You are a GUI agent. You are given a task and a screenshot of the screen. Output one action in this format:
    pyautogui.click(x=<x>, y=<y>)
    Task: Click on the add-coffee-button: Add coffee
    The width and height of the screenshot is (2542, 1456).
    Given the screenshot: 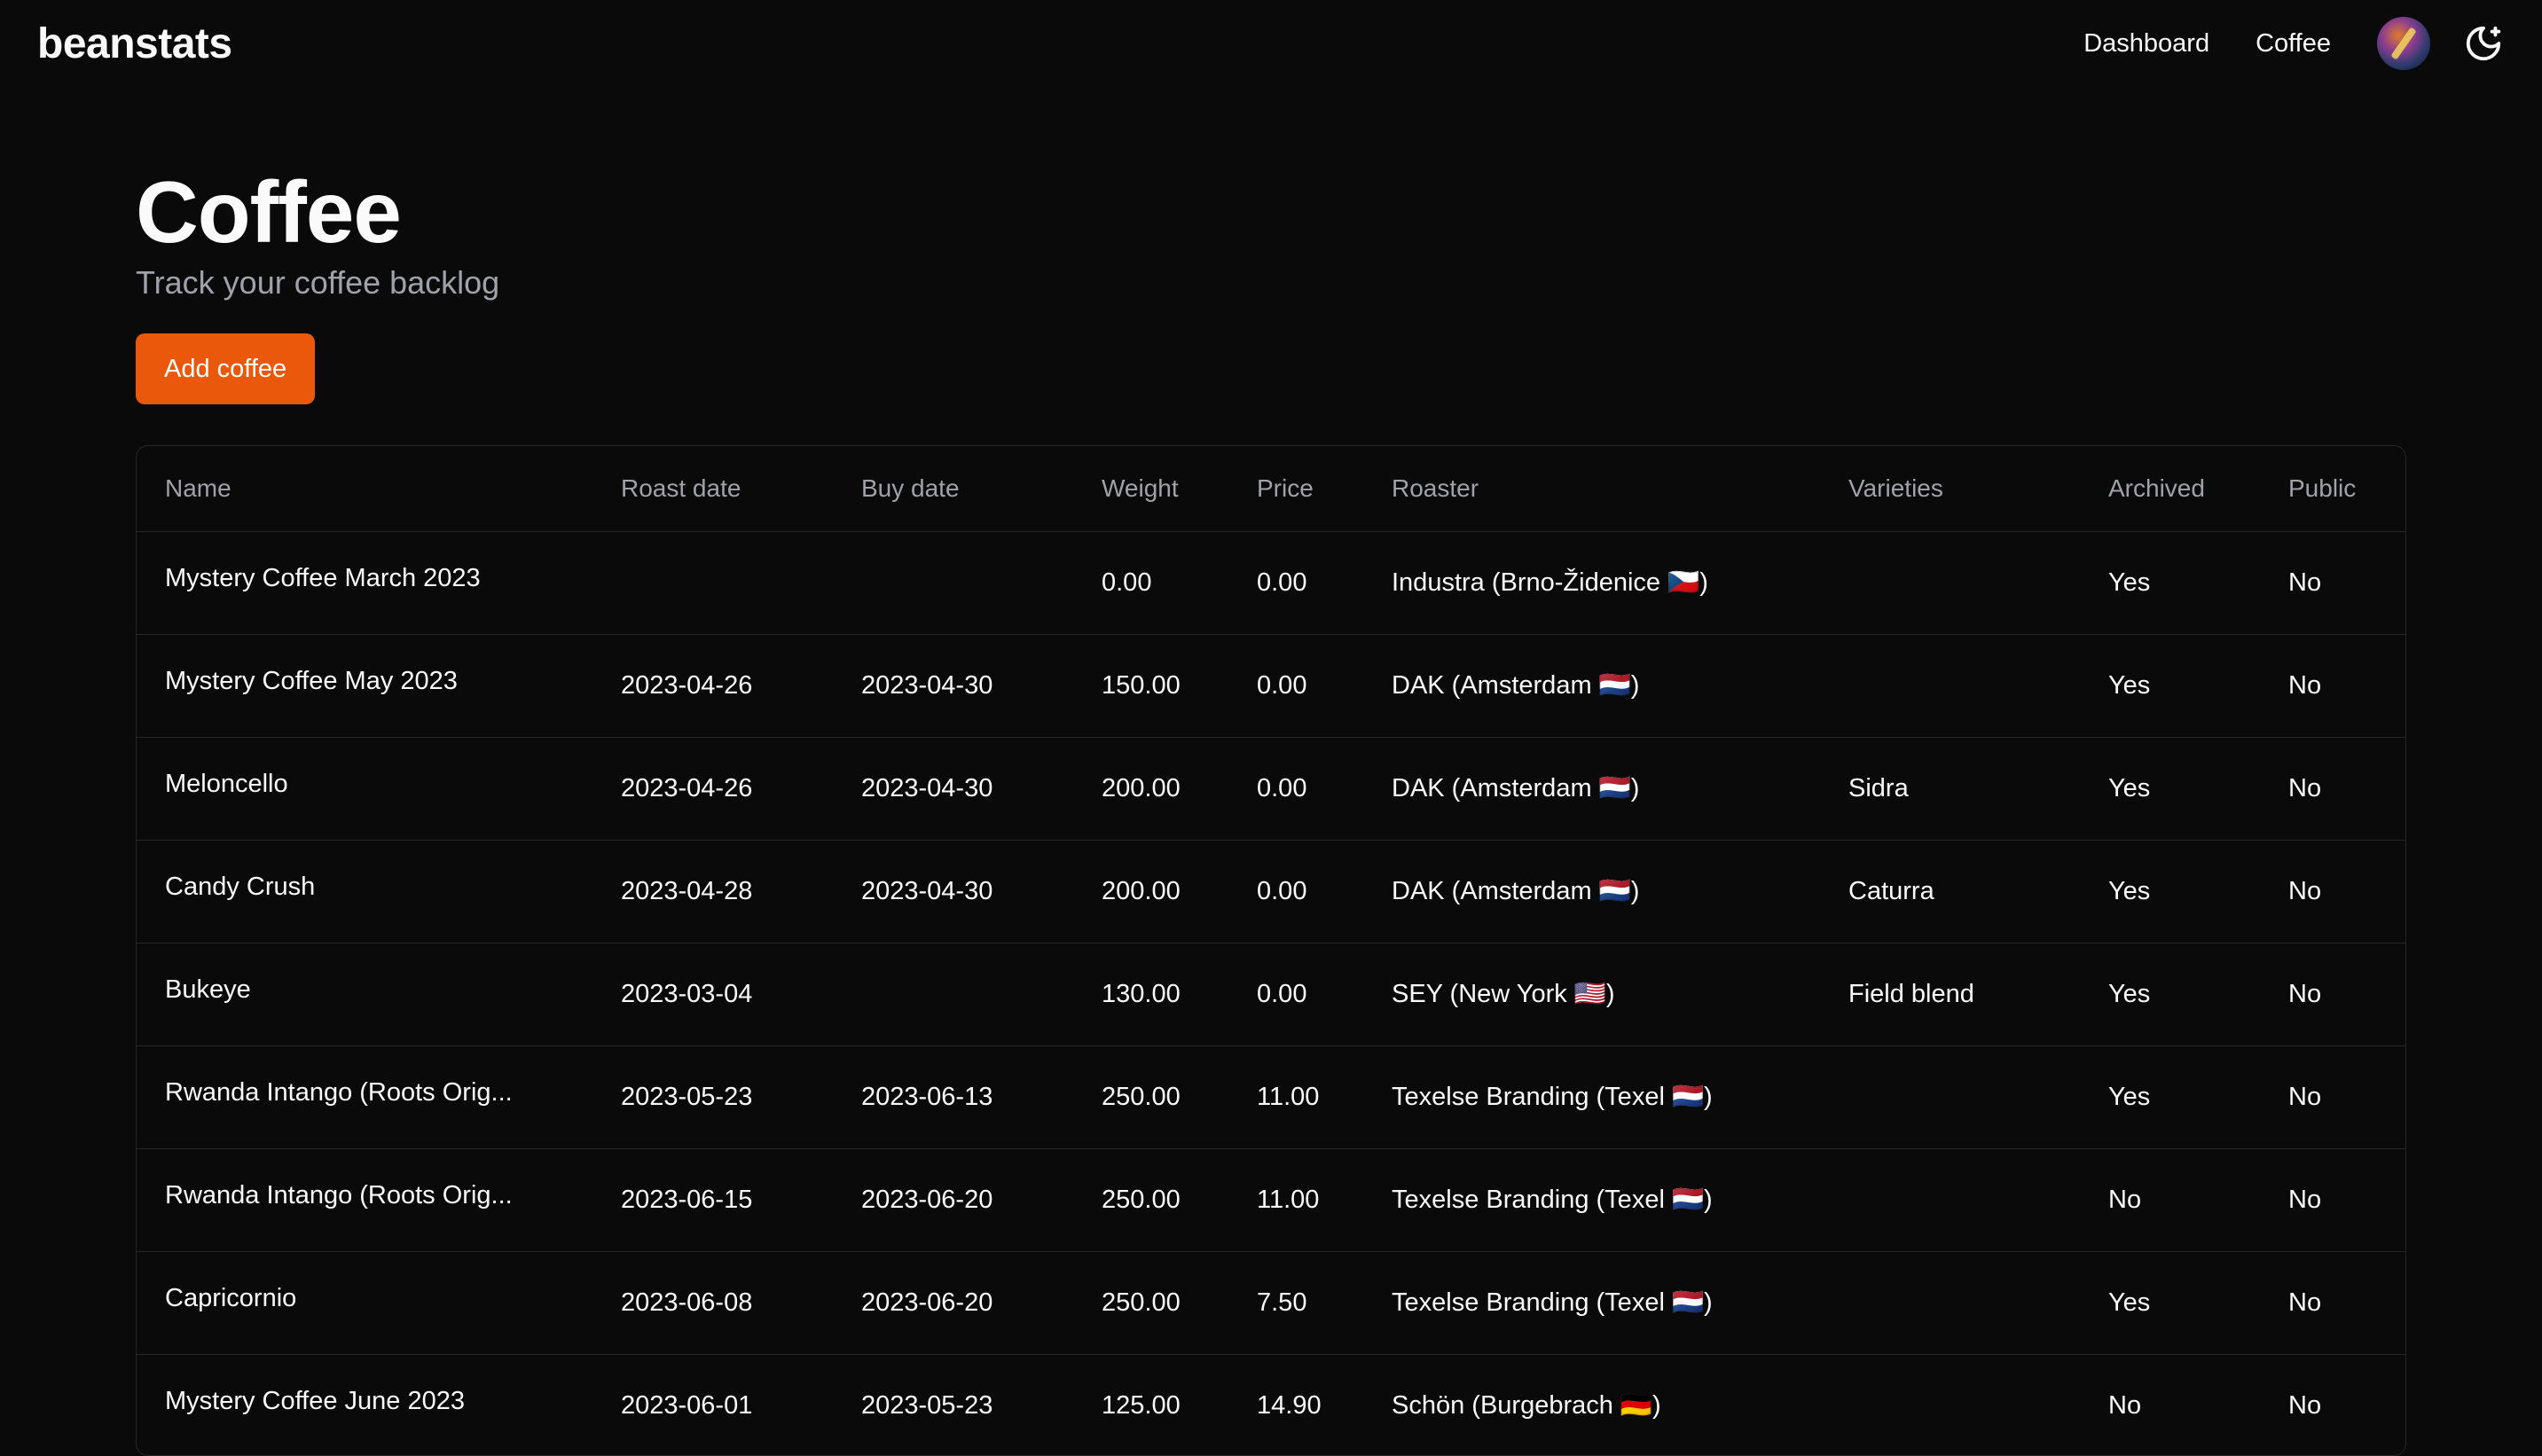 What is the action you would take?
    pyautogui.click(x=226, y=368)
    